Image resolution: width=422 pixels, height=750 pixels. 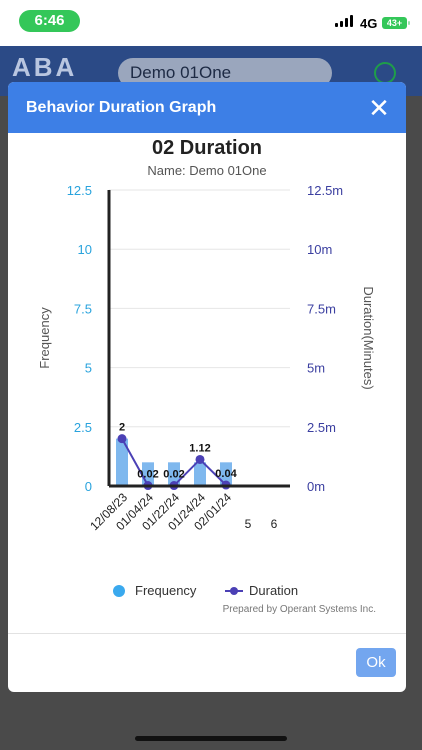 What do you see at coordinates (321, 427) in the screenshot?
I see `y2-tick-label: 2.5m` at bounding box center [321, 427].